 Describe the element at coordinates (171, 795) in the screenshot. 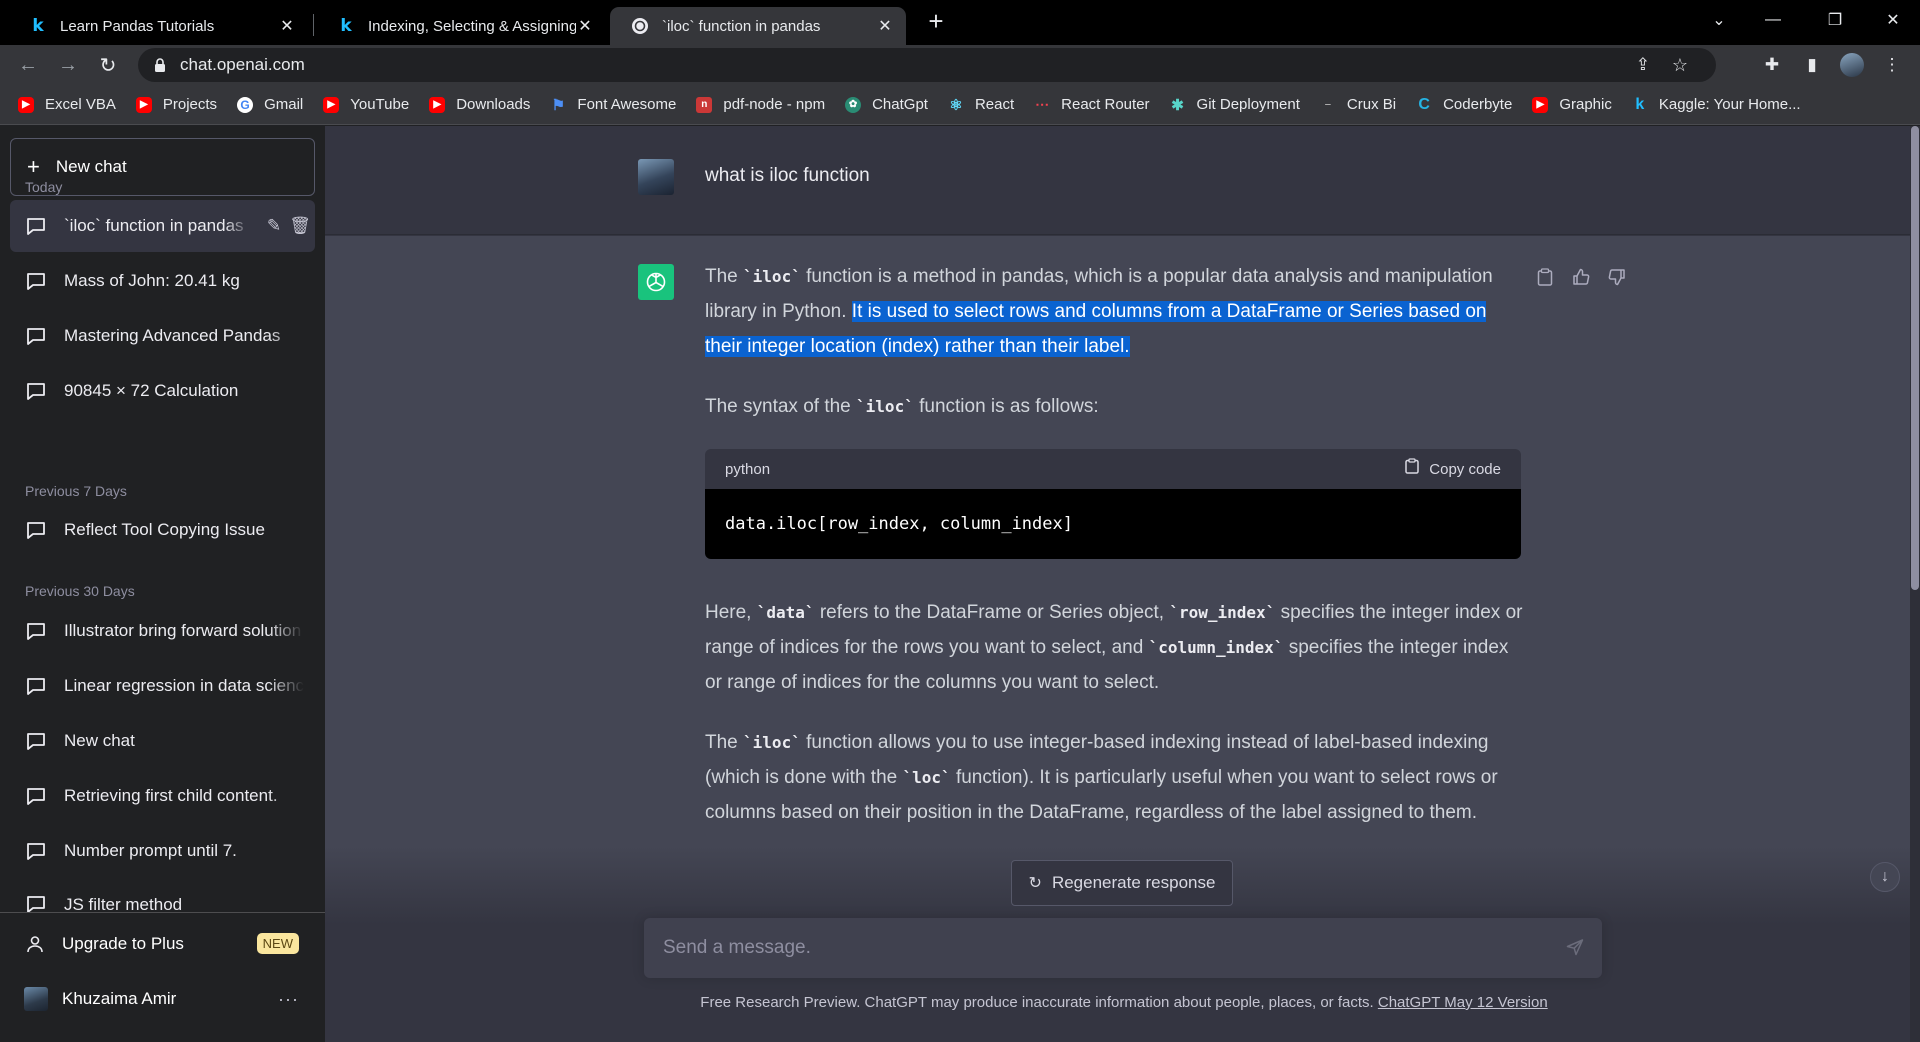

I see `conversation-label: Retrieving first child content.` at that location.